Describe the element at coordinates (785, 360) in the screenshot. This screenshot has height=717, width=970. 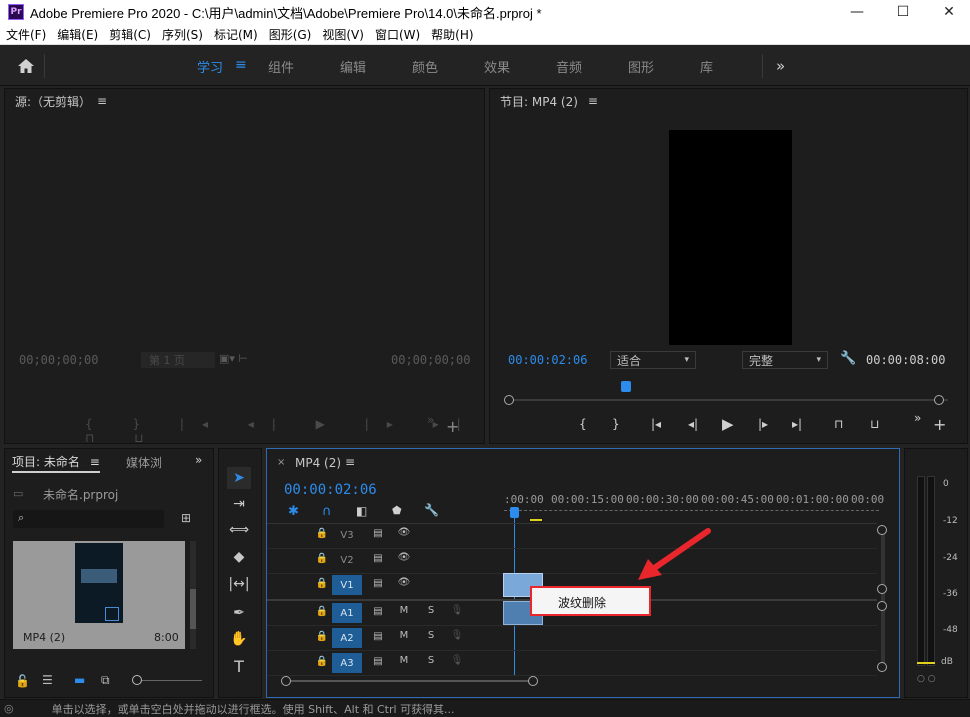
I see `quality-dropdown: 完整 ▾` at that location.